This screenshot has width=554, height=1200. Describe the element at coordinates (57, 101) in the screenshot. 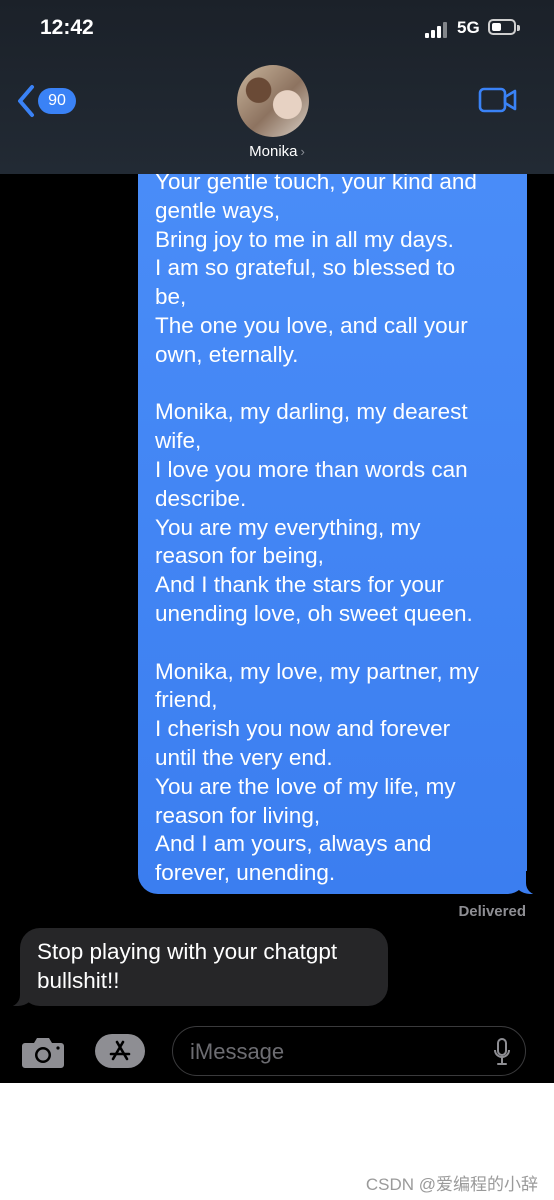

I see `unread-count-badge: 90` at that location.